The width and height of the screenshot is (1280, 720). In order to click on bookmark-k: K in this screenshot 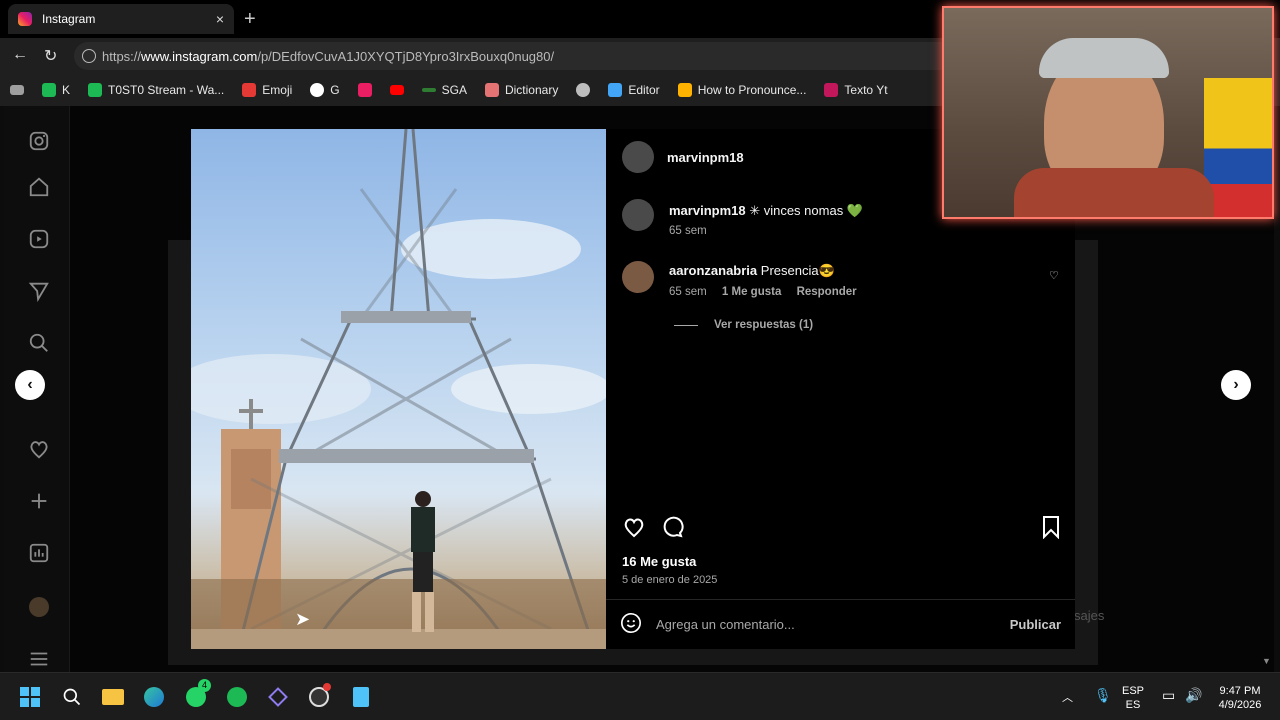, I will do `click(56, 90)`.